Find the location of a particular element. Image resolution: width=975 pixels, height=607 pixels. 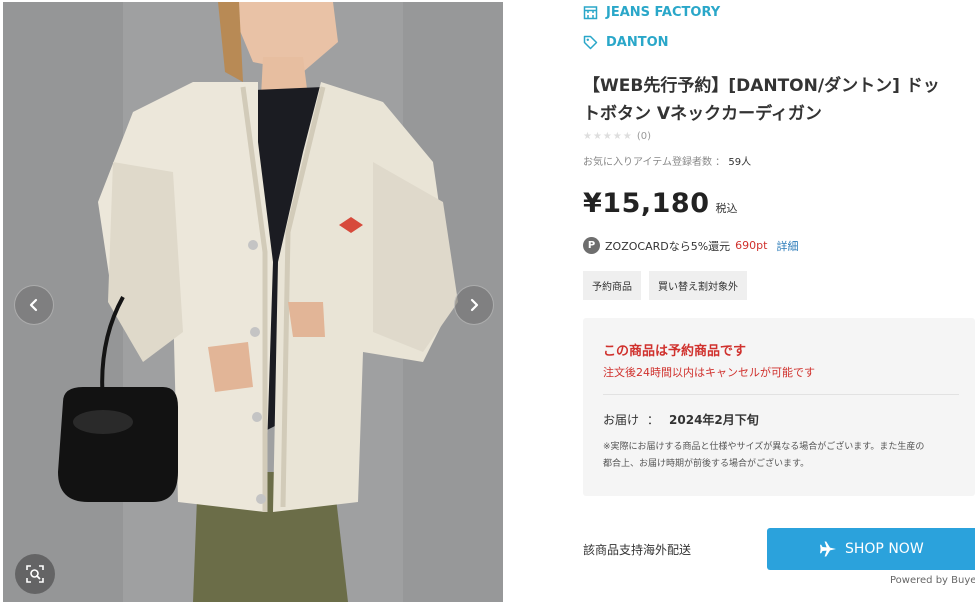

favorite-count-row: お気に入りアイテム登録者数 ： 59人 is located at coordinates (667, 160).